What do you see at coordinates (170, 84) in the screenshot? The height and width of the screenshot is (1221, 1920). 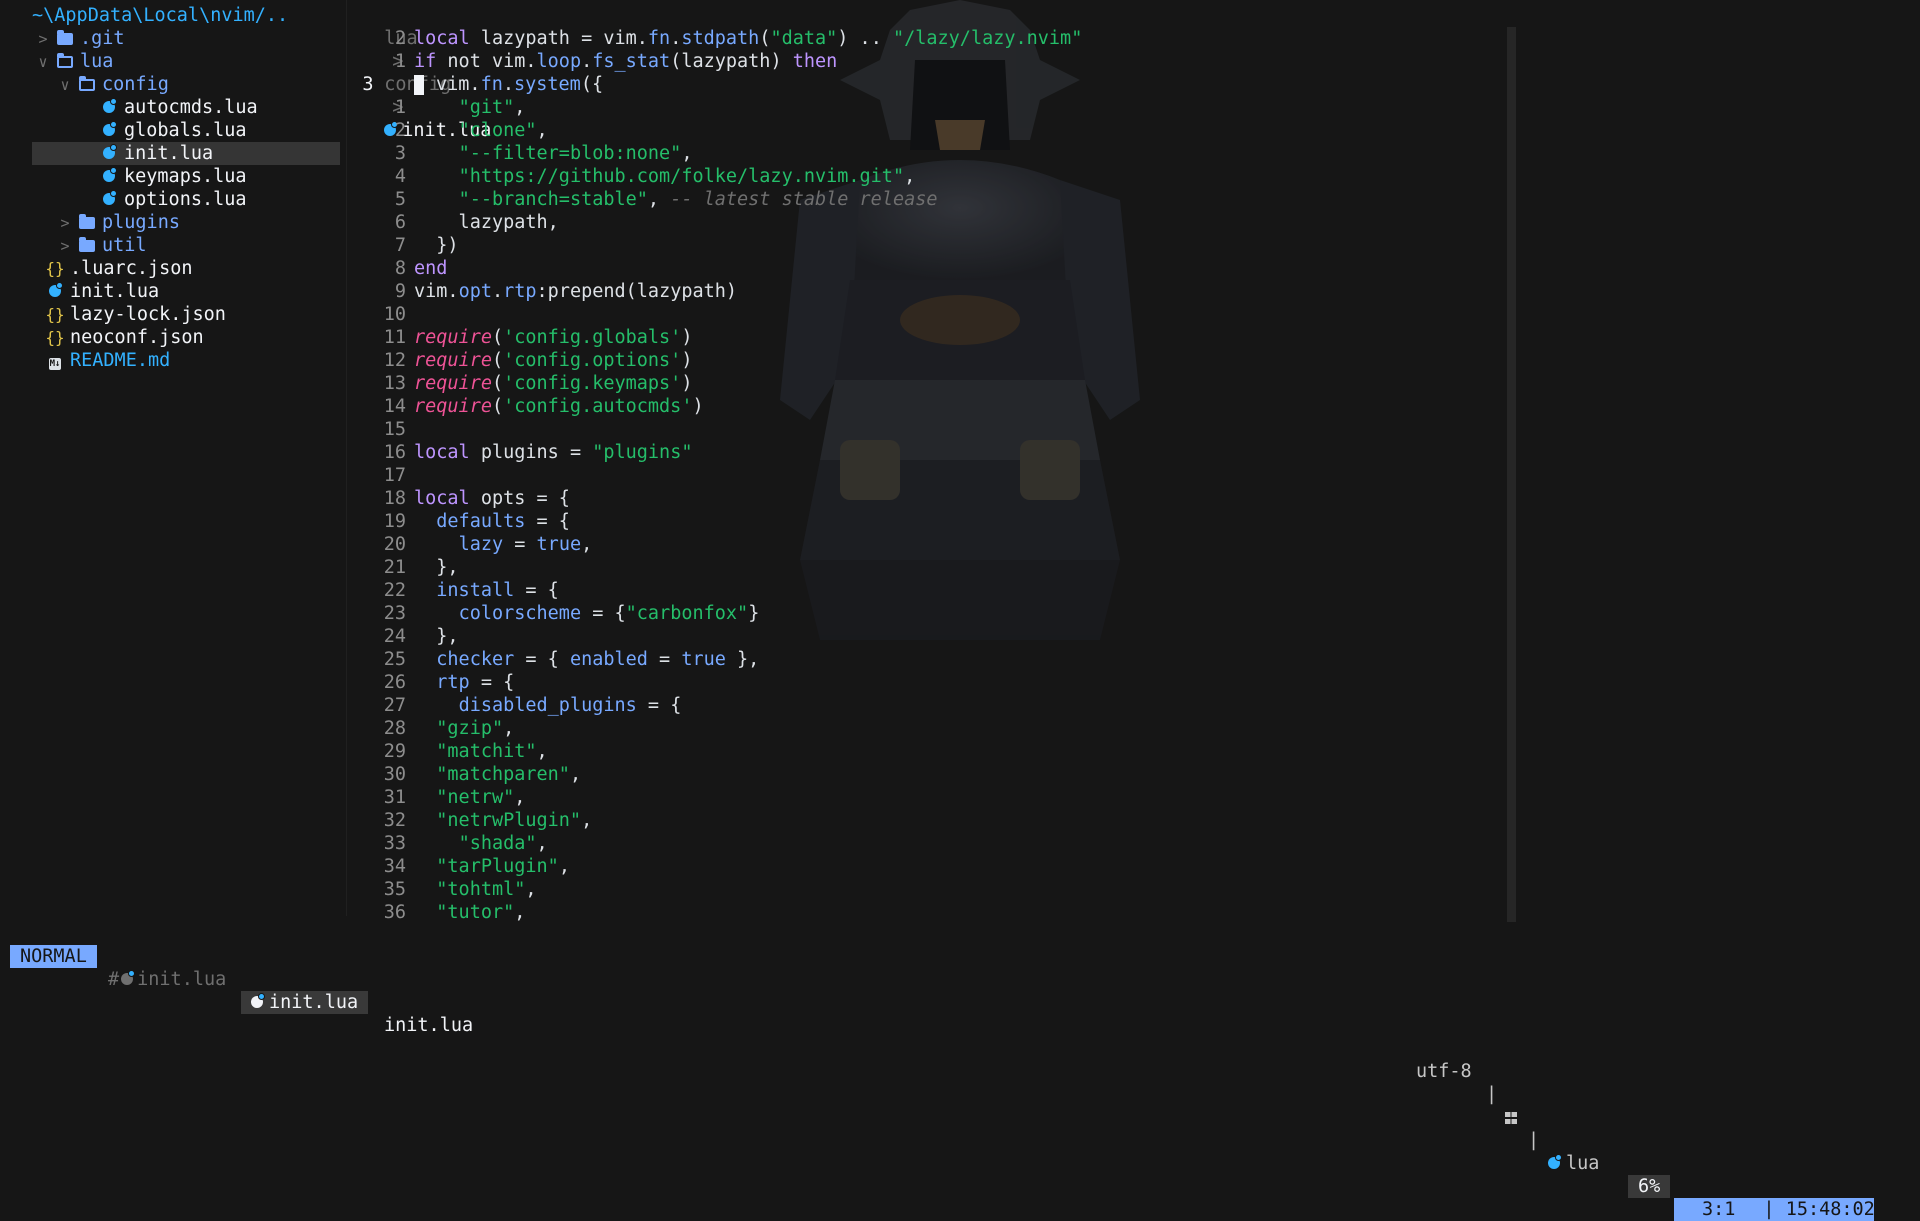 I see `tree-item: ∨ config` at bounding box center [170, 84].